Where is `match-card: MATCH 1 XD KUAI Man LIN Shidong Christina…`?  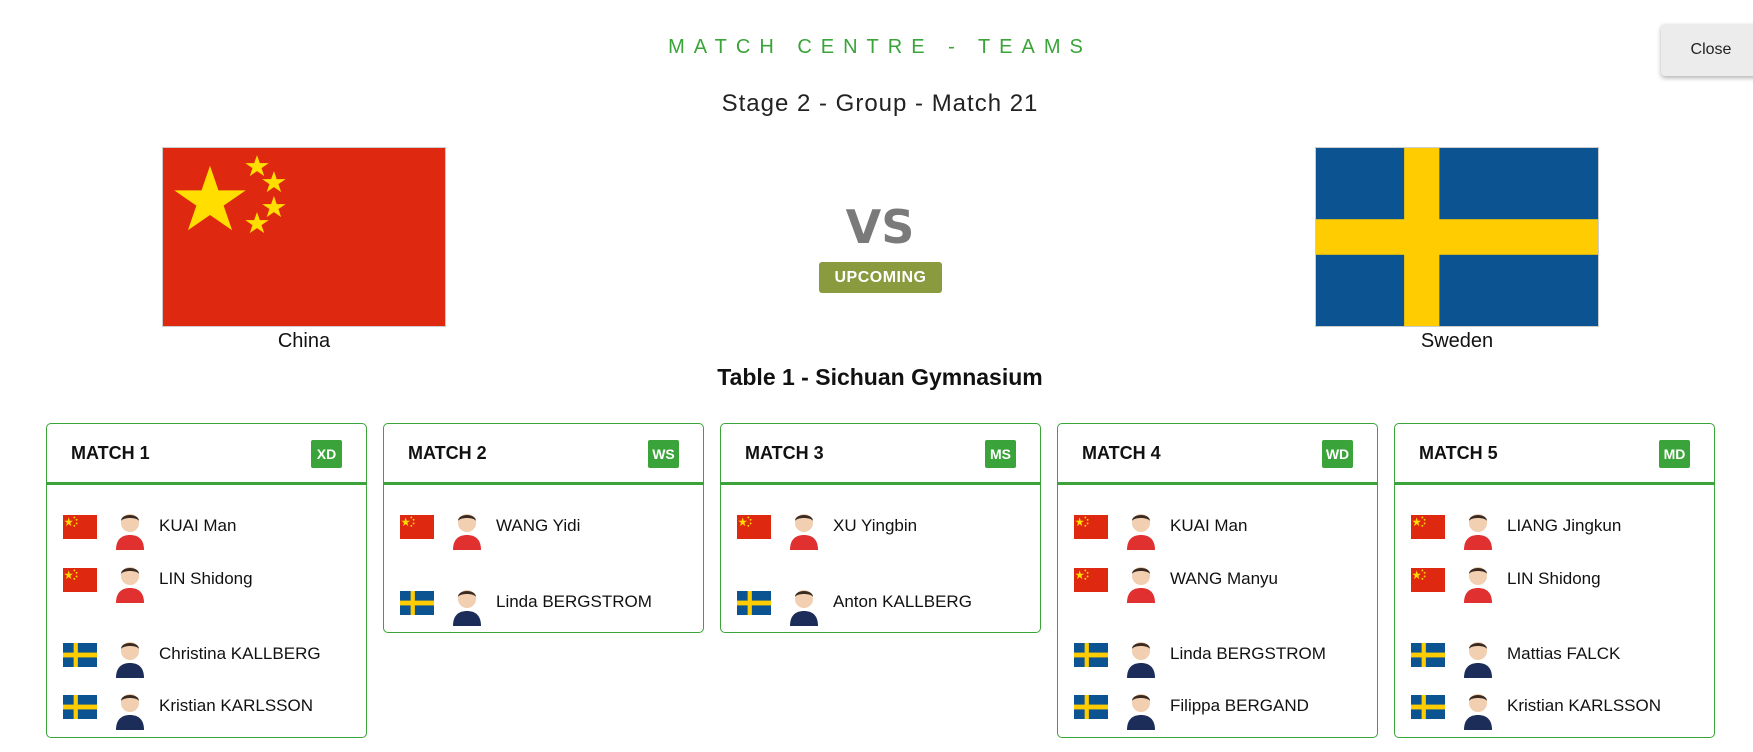 match-card: MATCH 1 XD KUAI Man LIN Shidong Christina… is located at coordinates (206, 580).